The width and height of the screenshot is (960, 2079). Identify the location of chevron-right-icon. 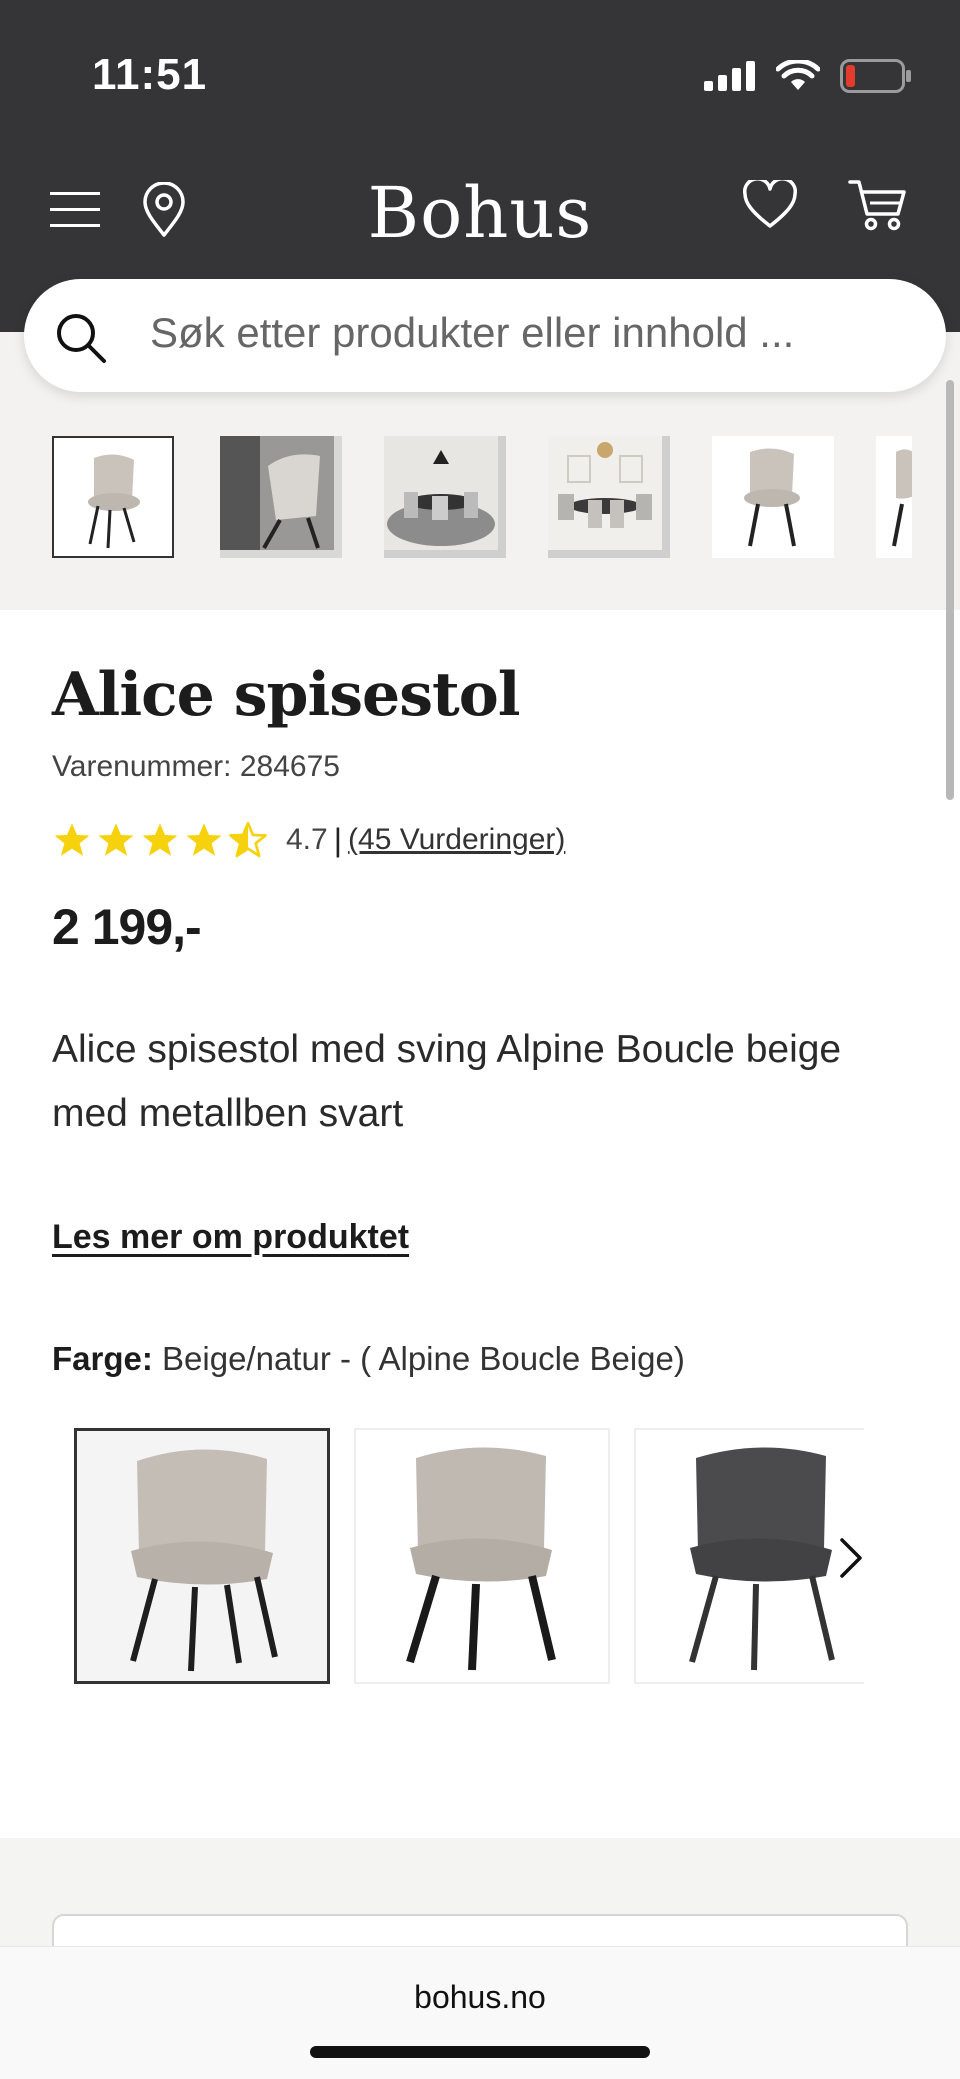
(851, 1558).